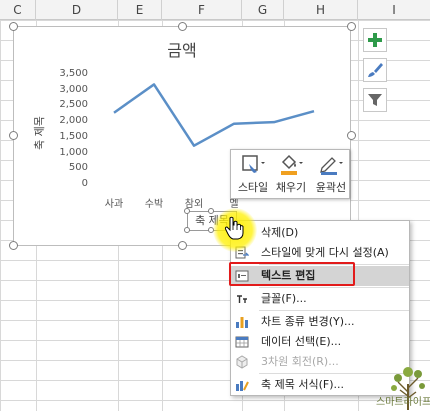  Describe the element at coordinates (291, 187) in the screenshot. I see `fill-label: 채우기` at that location.